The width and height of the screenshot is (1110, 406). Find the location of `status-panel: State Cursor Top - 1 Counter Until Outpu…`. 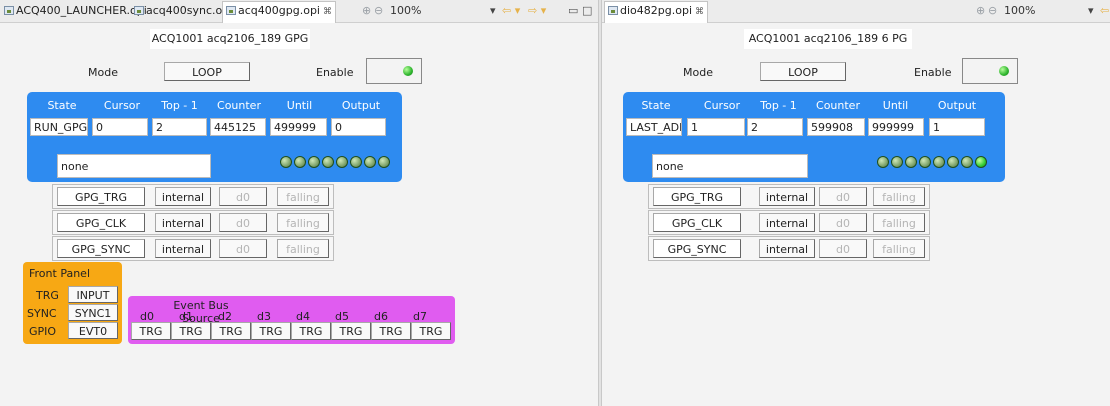

status-panel: State Cursor Top - 1 Counter Until Outpu… is located at coordinates (214, 137).